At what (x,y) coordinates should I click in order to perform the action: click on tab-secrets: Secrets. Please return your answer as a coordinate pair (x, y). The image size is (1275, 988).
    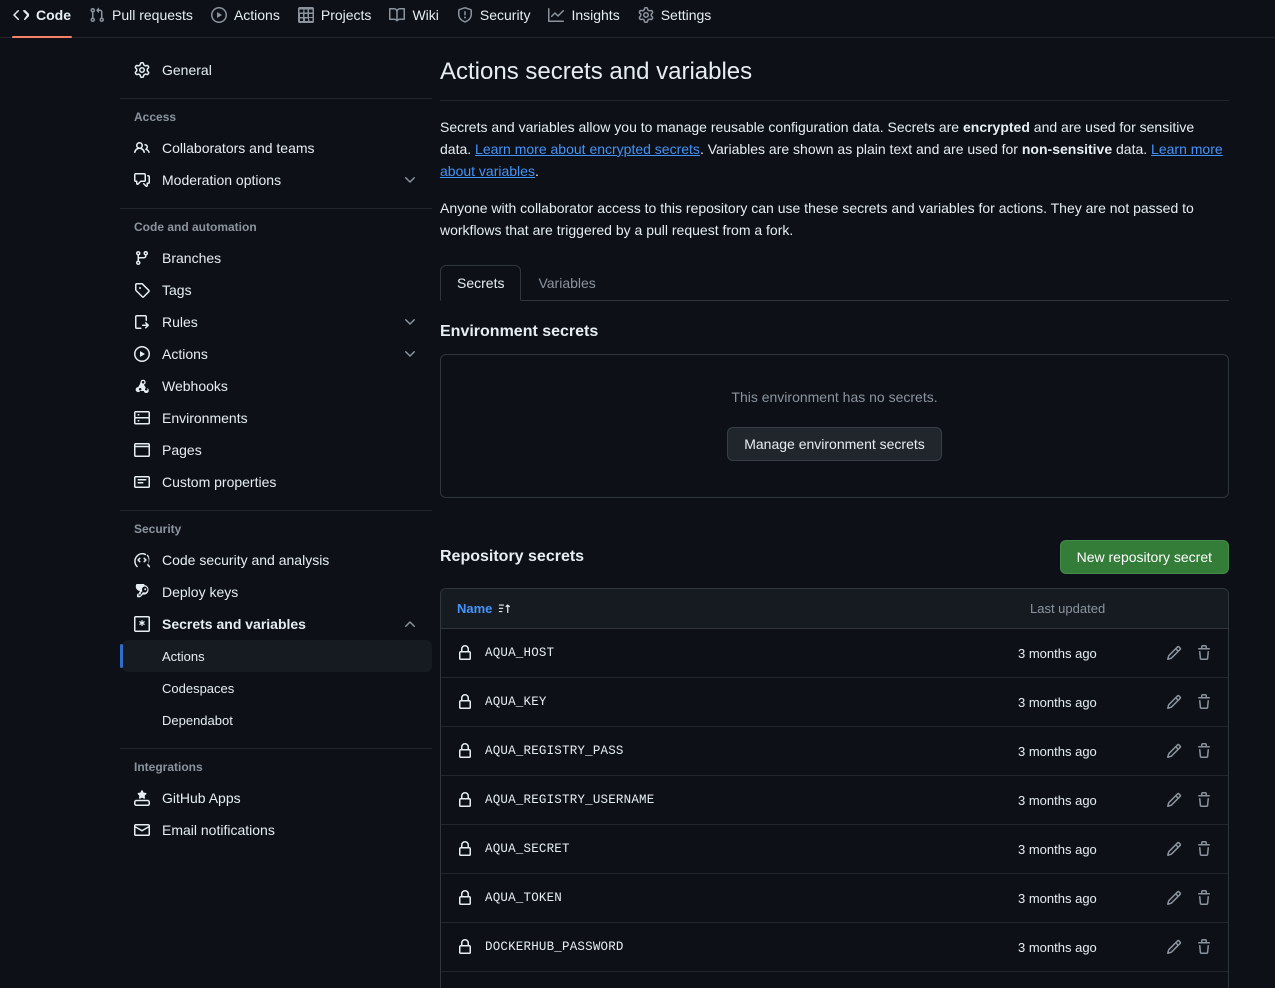
    Looking at the image, I should click on (481, 283).